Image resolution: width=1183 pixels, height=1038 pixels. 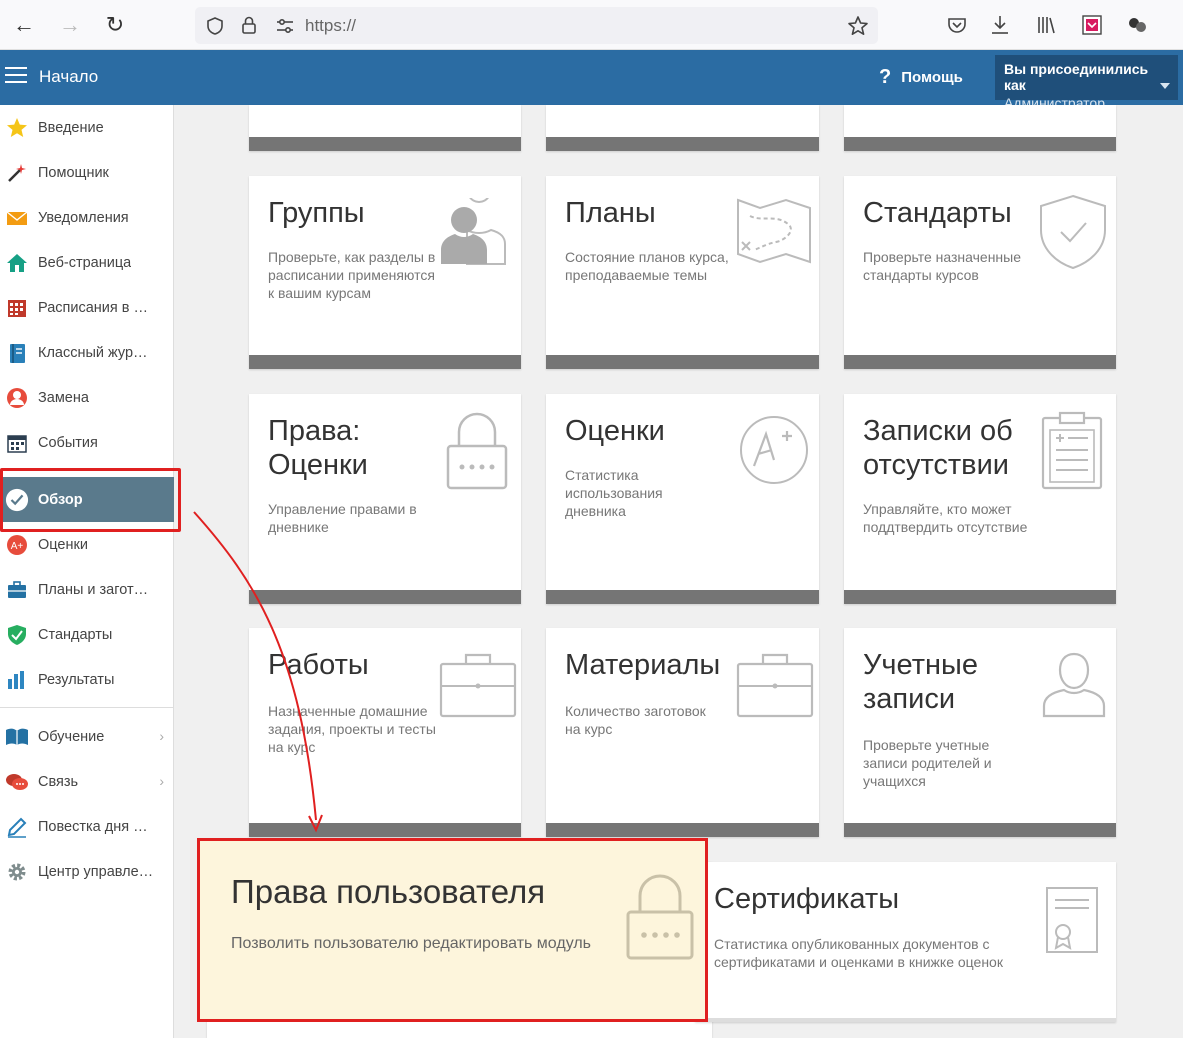 What do you see at coordinates (17, 353) in the screenshot?
I see `journal-icon` at bounding box center [17, 353].